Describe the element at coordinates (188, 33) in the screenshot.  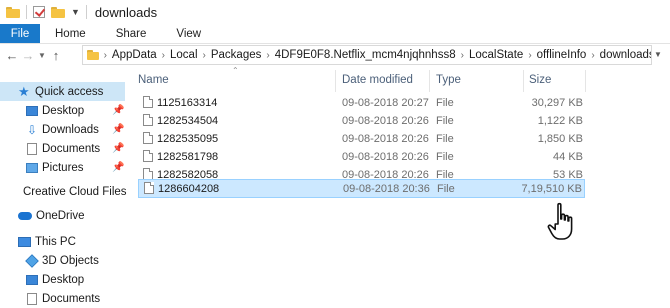
I see `tab-view: View` at that location.